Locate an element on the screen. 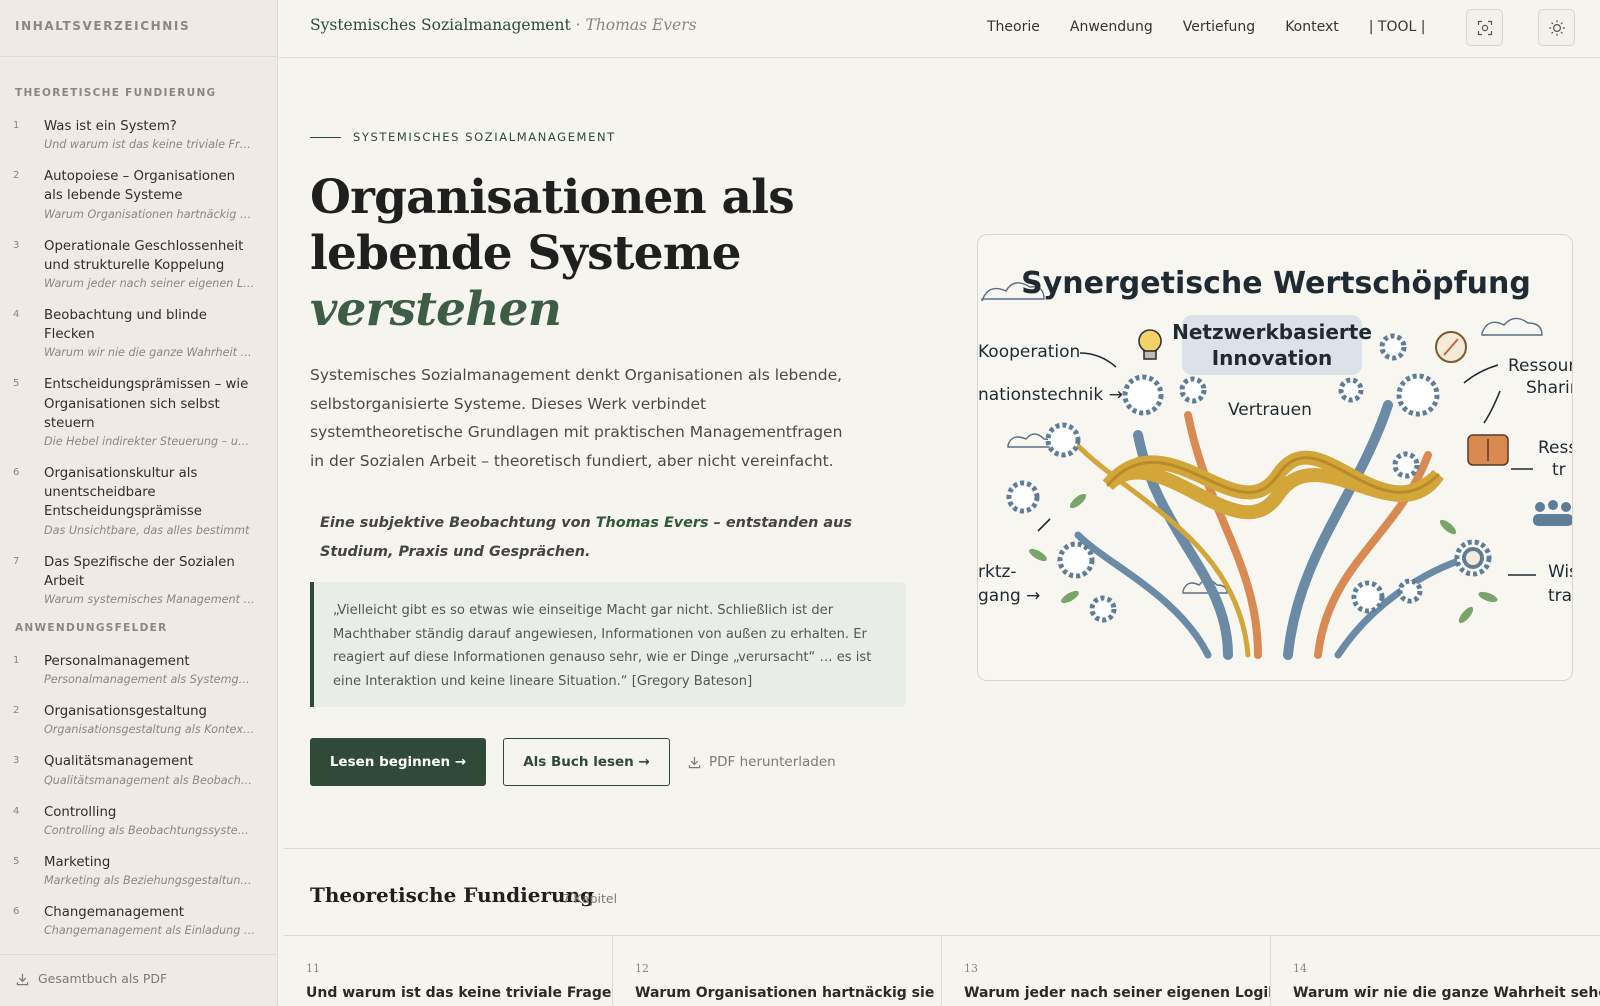 This screenshot has height=1006, width=1600. sidebar-chapter-title: Qualitätsmanagement is located at coordinates (119, 762).